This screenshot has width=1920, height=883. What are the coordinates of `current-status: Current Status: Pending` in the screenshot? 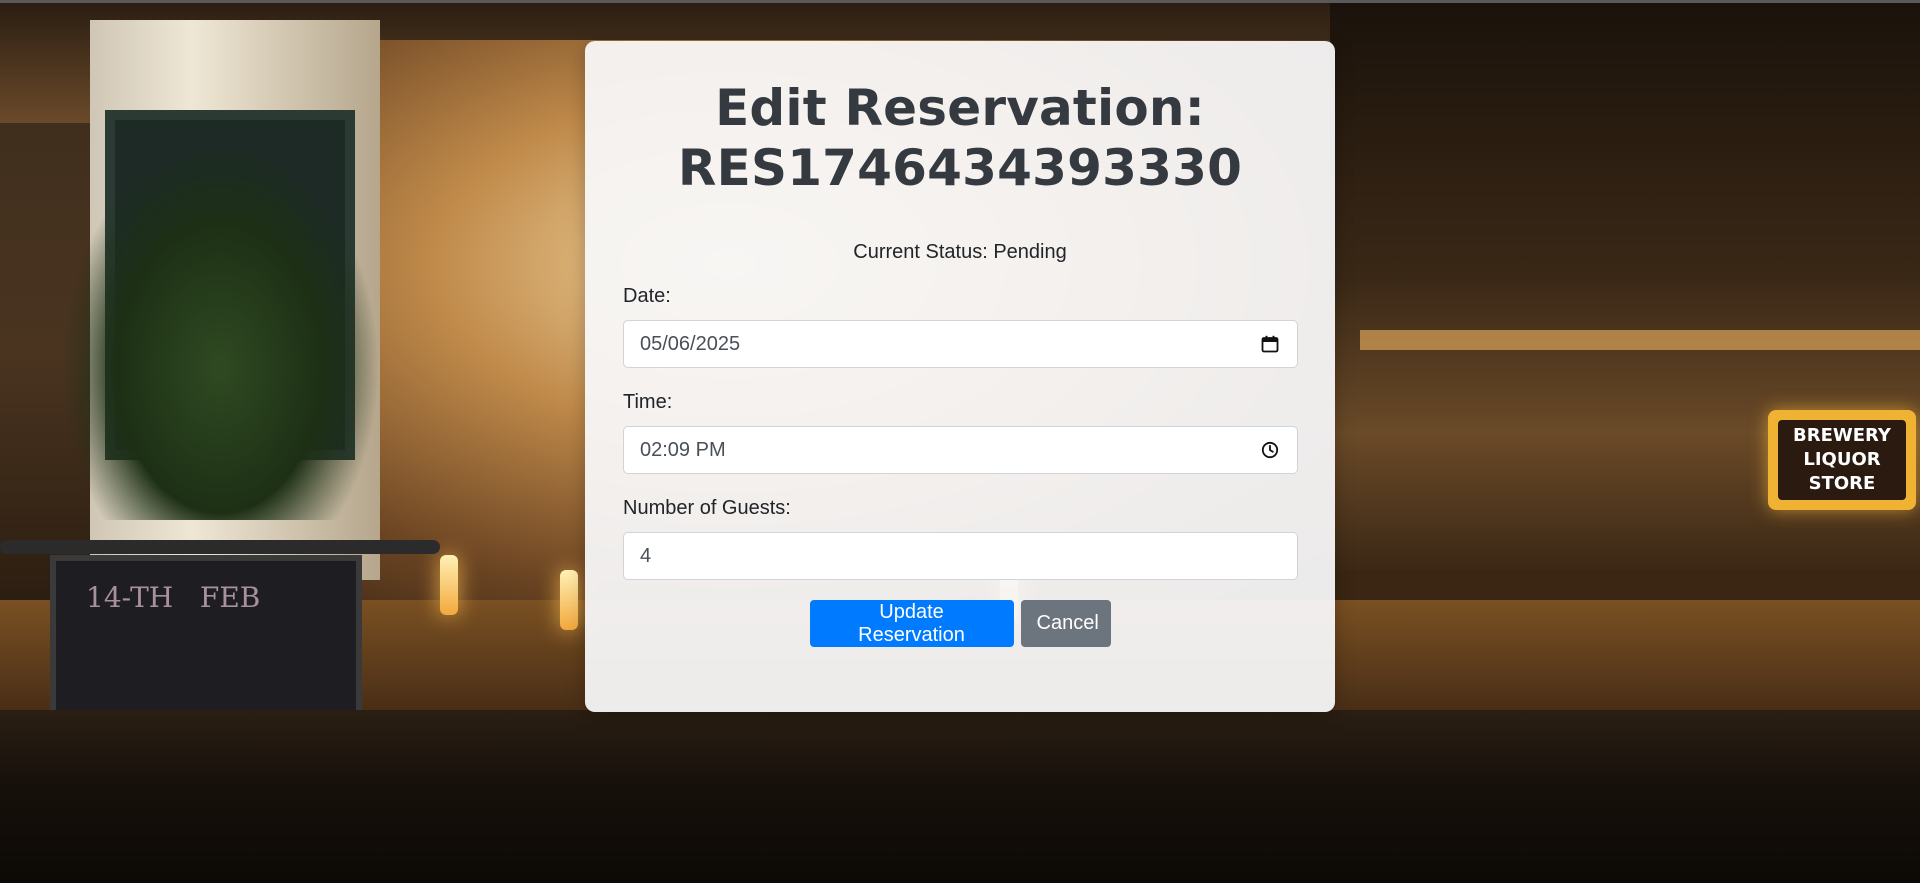 It's located at (960, 252).